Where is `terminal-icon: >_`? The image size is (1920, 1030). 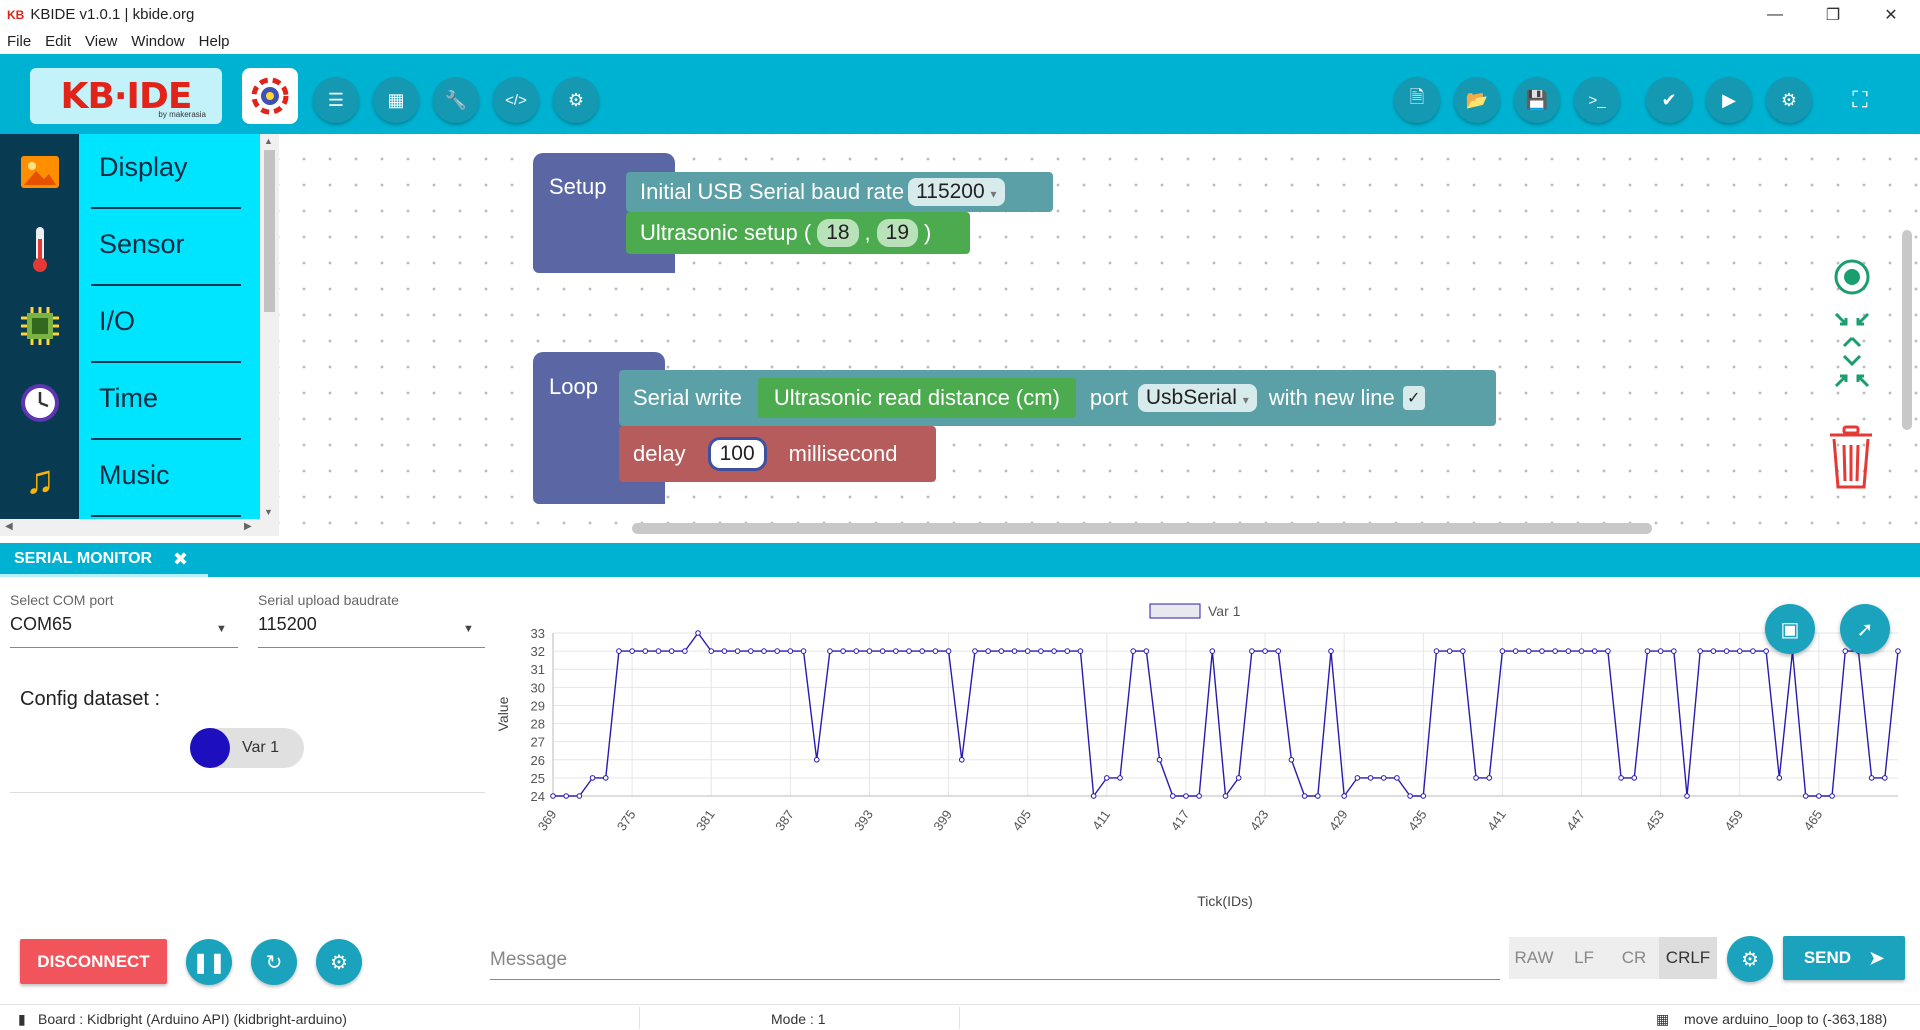
terminal-icon: >_ is located at coordinates (1597, 100).